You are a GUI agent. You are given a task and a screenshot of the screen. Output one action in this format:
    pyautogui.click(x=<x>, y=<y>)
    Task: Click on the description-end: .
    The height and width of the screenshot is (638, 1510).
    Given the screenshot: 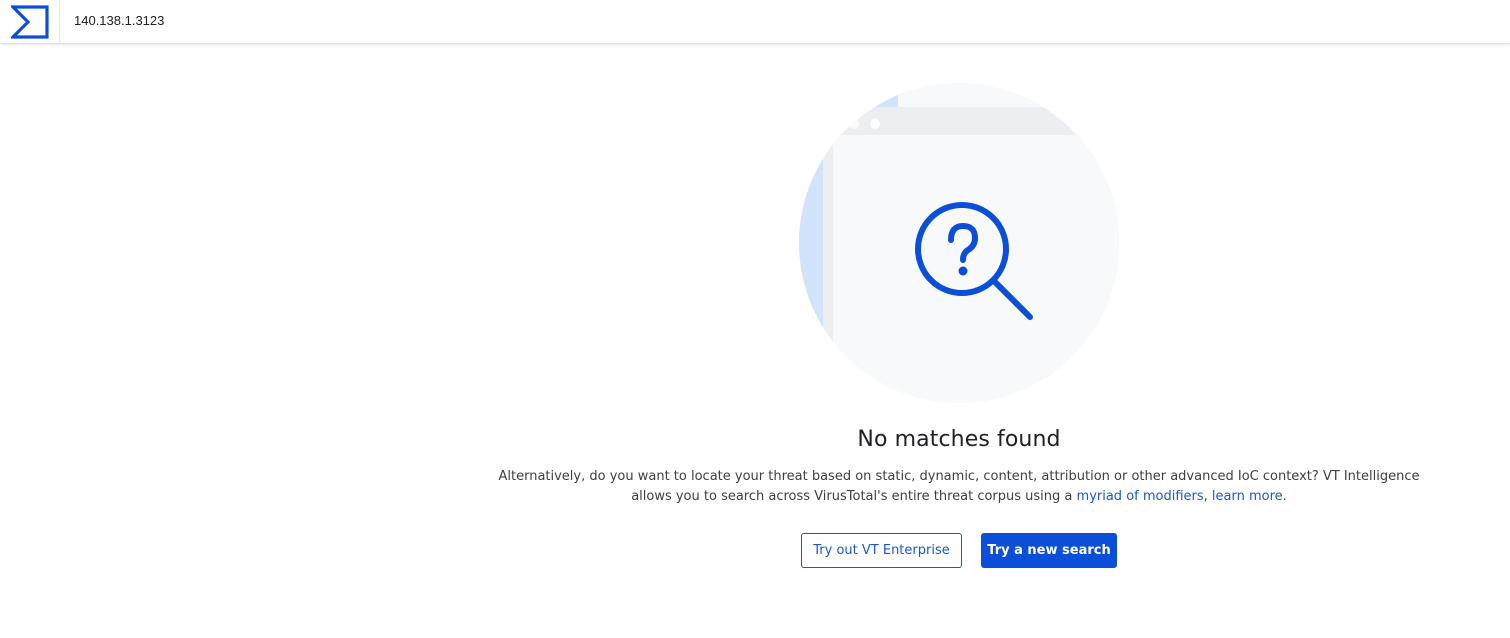 What is the action you would take?
    pyautogui.click(x=1284, y=496)
    